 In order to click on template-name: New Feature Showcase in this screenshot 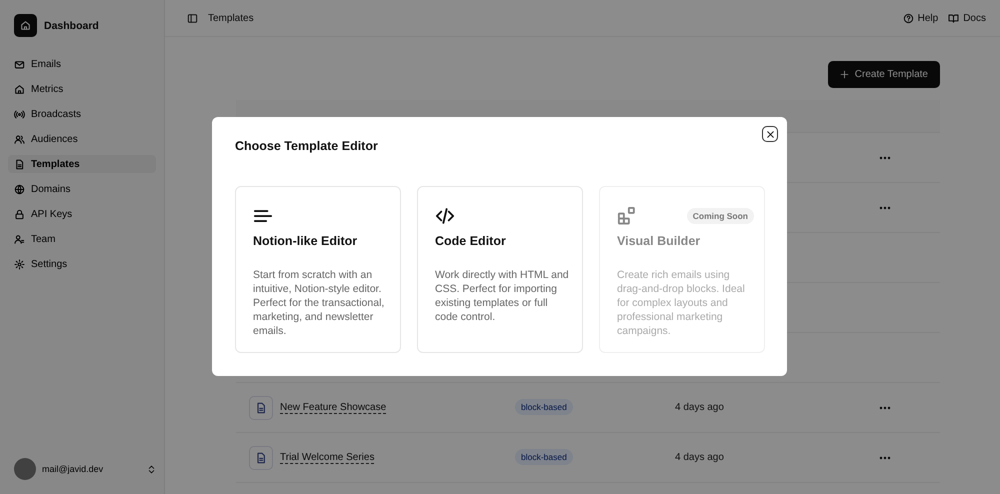, I will do `click(333, 408)`.